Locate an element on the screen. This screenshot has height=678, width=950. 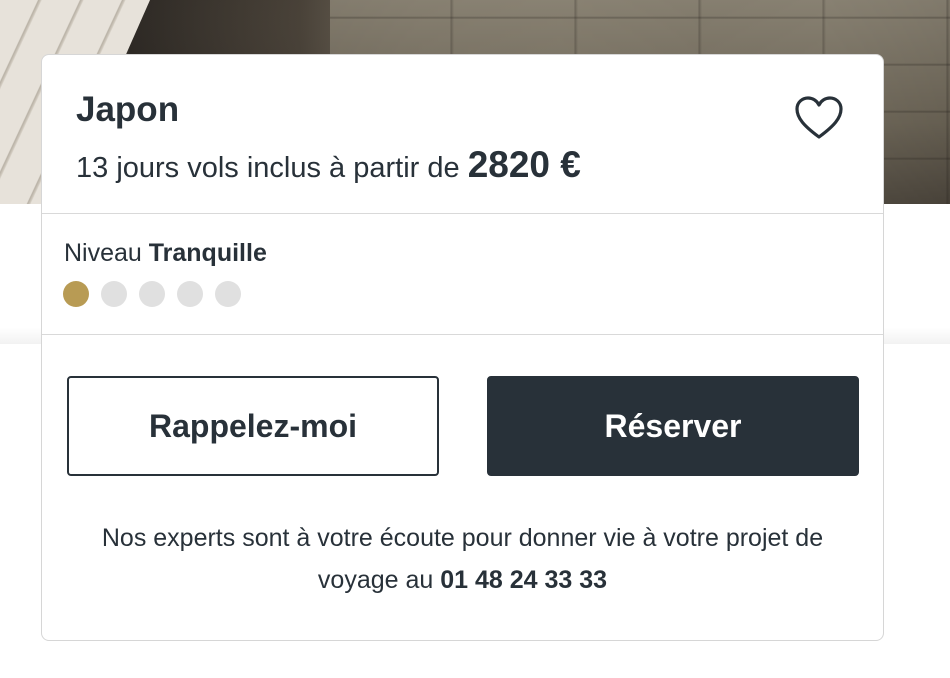
heart-outline-icon is located at coordinates (819, 117).